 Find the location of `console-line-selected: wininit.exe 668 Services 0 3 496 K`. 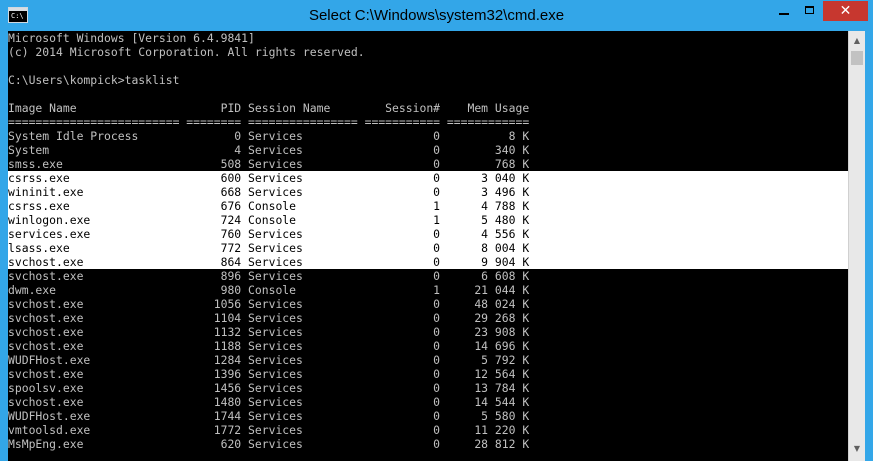

console-line-selected: wininit.exe 668 Services 0 3 496 K is located at coordinates (428, 192).